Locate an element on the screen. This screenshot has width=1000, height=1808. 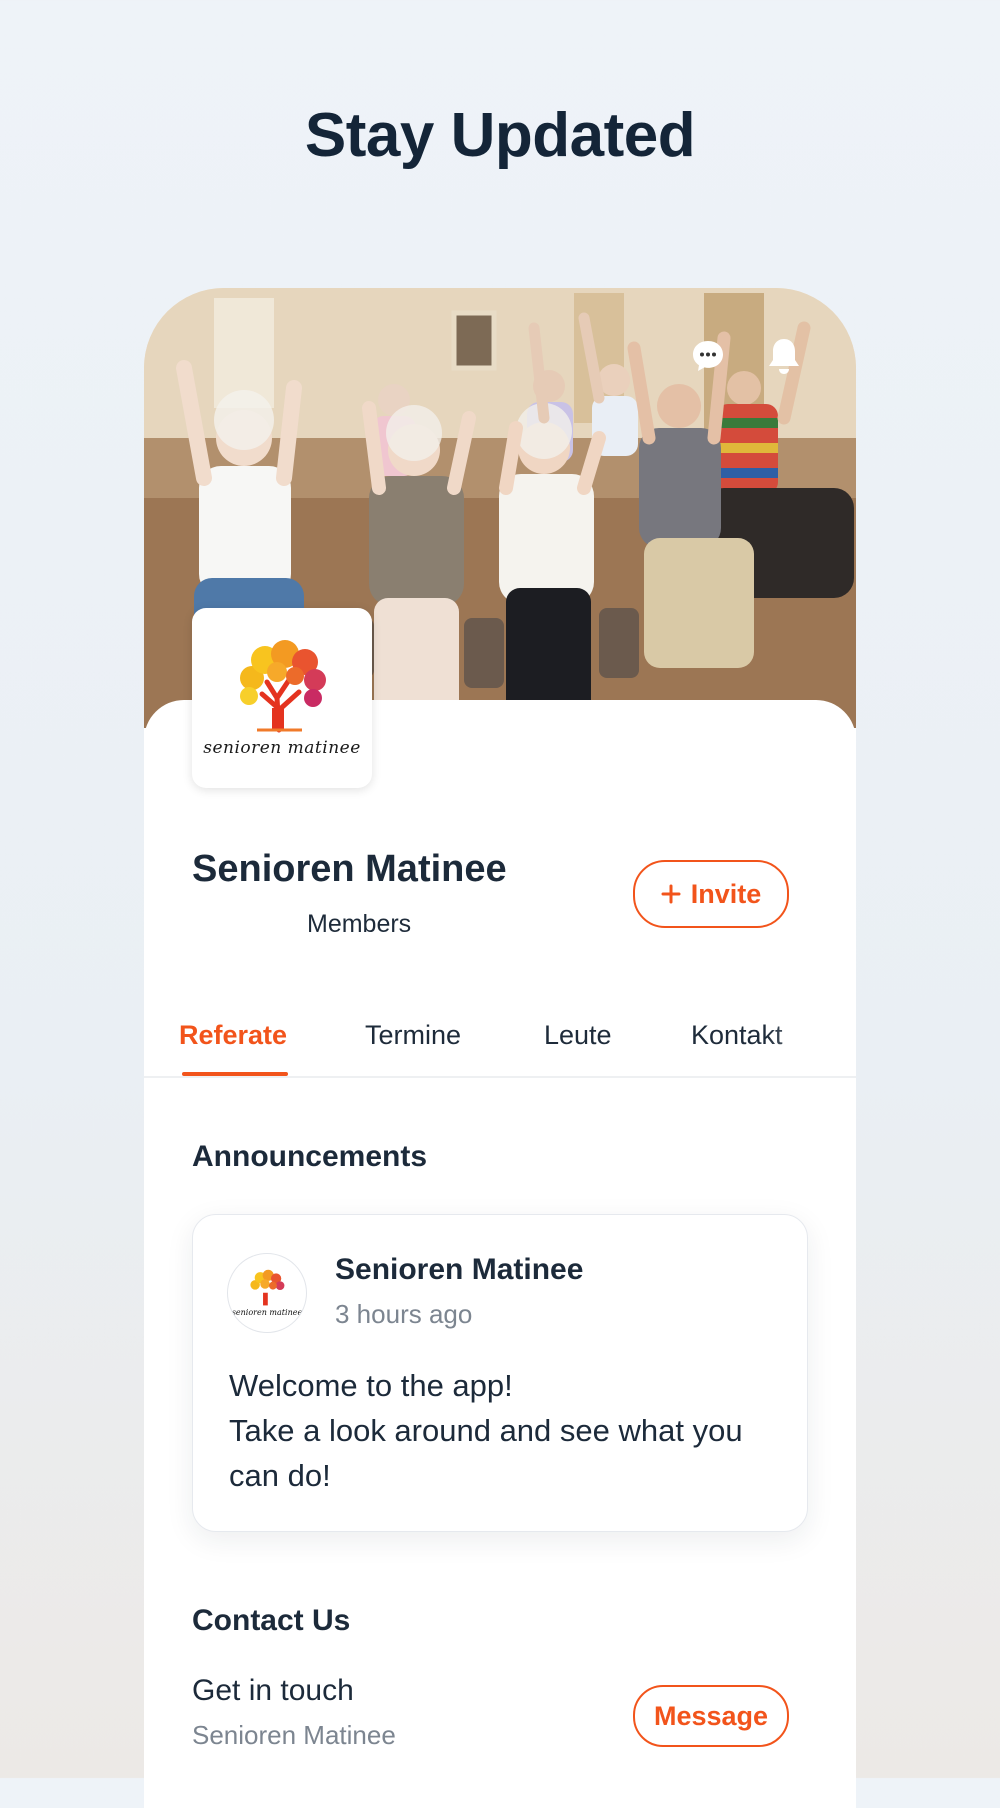
invite-button: Invite is located at coordinates (711, 894).